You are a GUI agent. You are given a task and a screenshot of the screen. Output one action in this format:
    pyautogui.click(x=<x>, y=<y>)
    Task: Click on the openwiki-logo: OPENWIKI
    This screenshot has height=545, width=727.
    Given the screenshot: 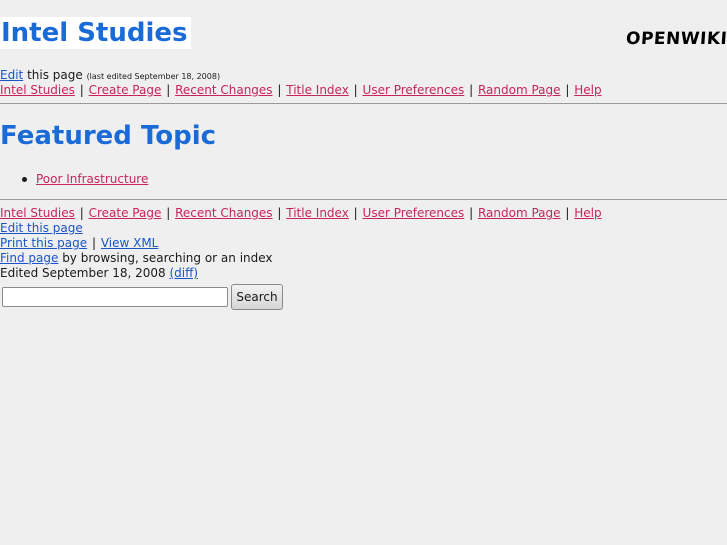 What is the action you would take?
    pyautogui.click(x=676, y=39)
    